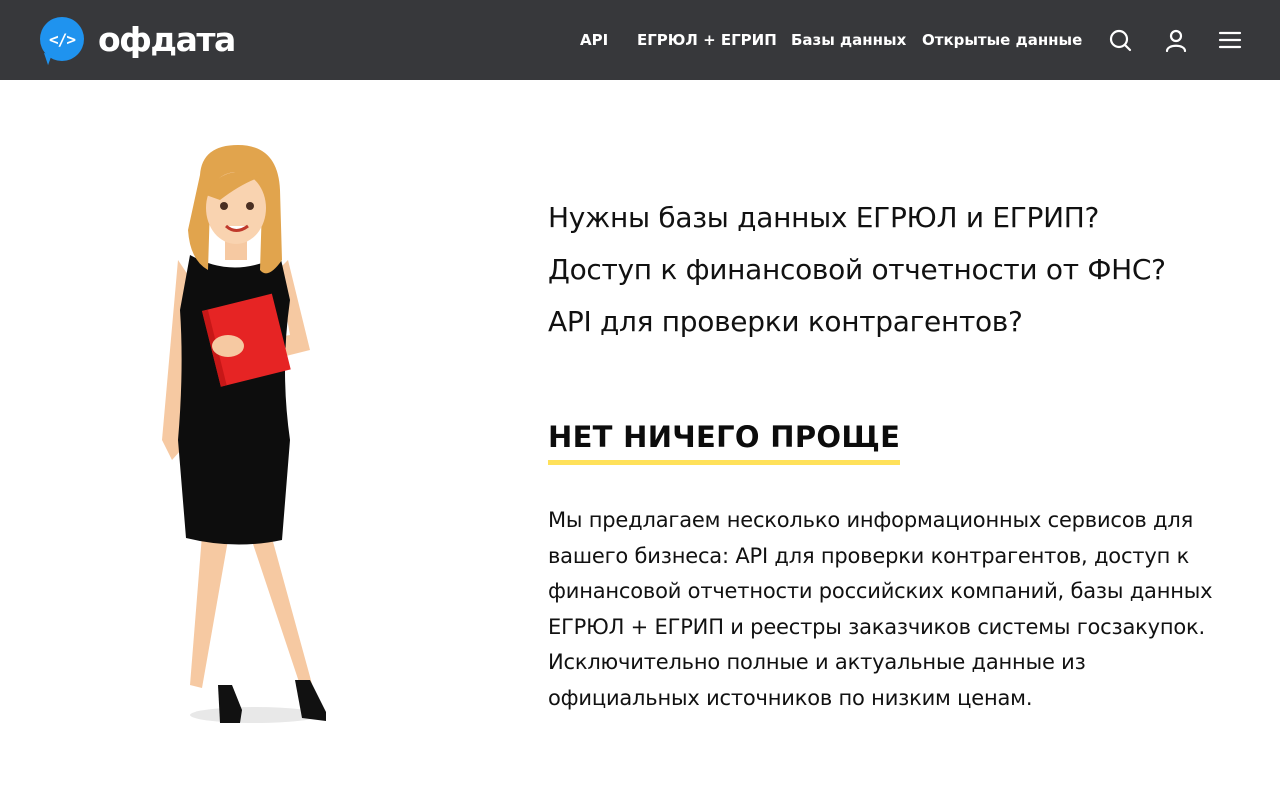 This screenshot has height=800, width=1280. I want to click on question-api: API для проверки контрагентов?, so click(785, 321).